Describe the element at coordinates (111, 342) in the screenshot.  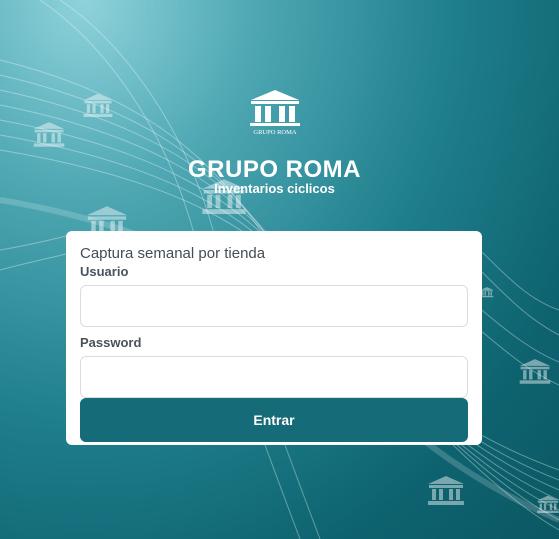
I see `password-label: Password` at that location.